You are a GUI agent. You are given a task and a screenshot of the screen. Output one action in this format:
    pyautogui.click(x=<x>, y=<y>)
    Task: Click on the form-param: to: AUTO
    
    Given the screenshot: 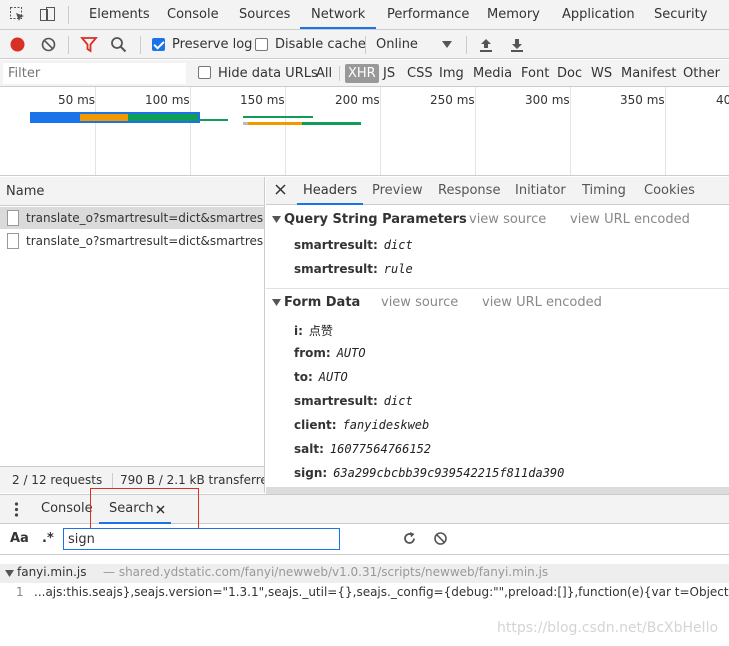 What is the action you would take?
    pyautogui.click(x=321, y=377)
    